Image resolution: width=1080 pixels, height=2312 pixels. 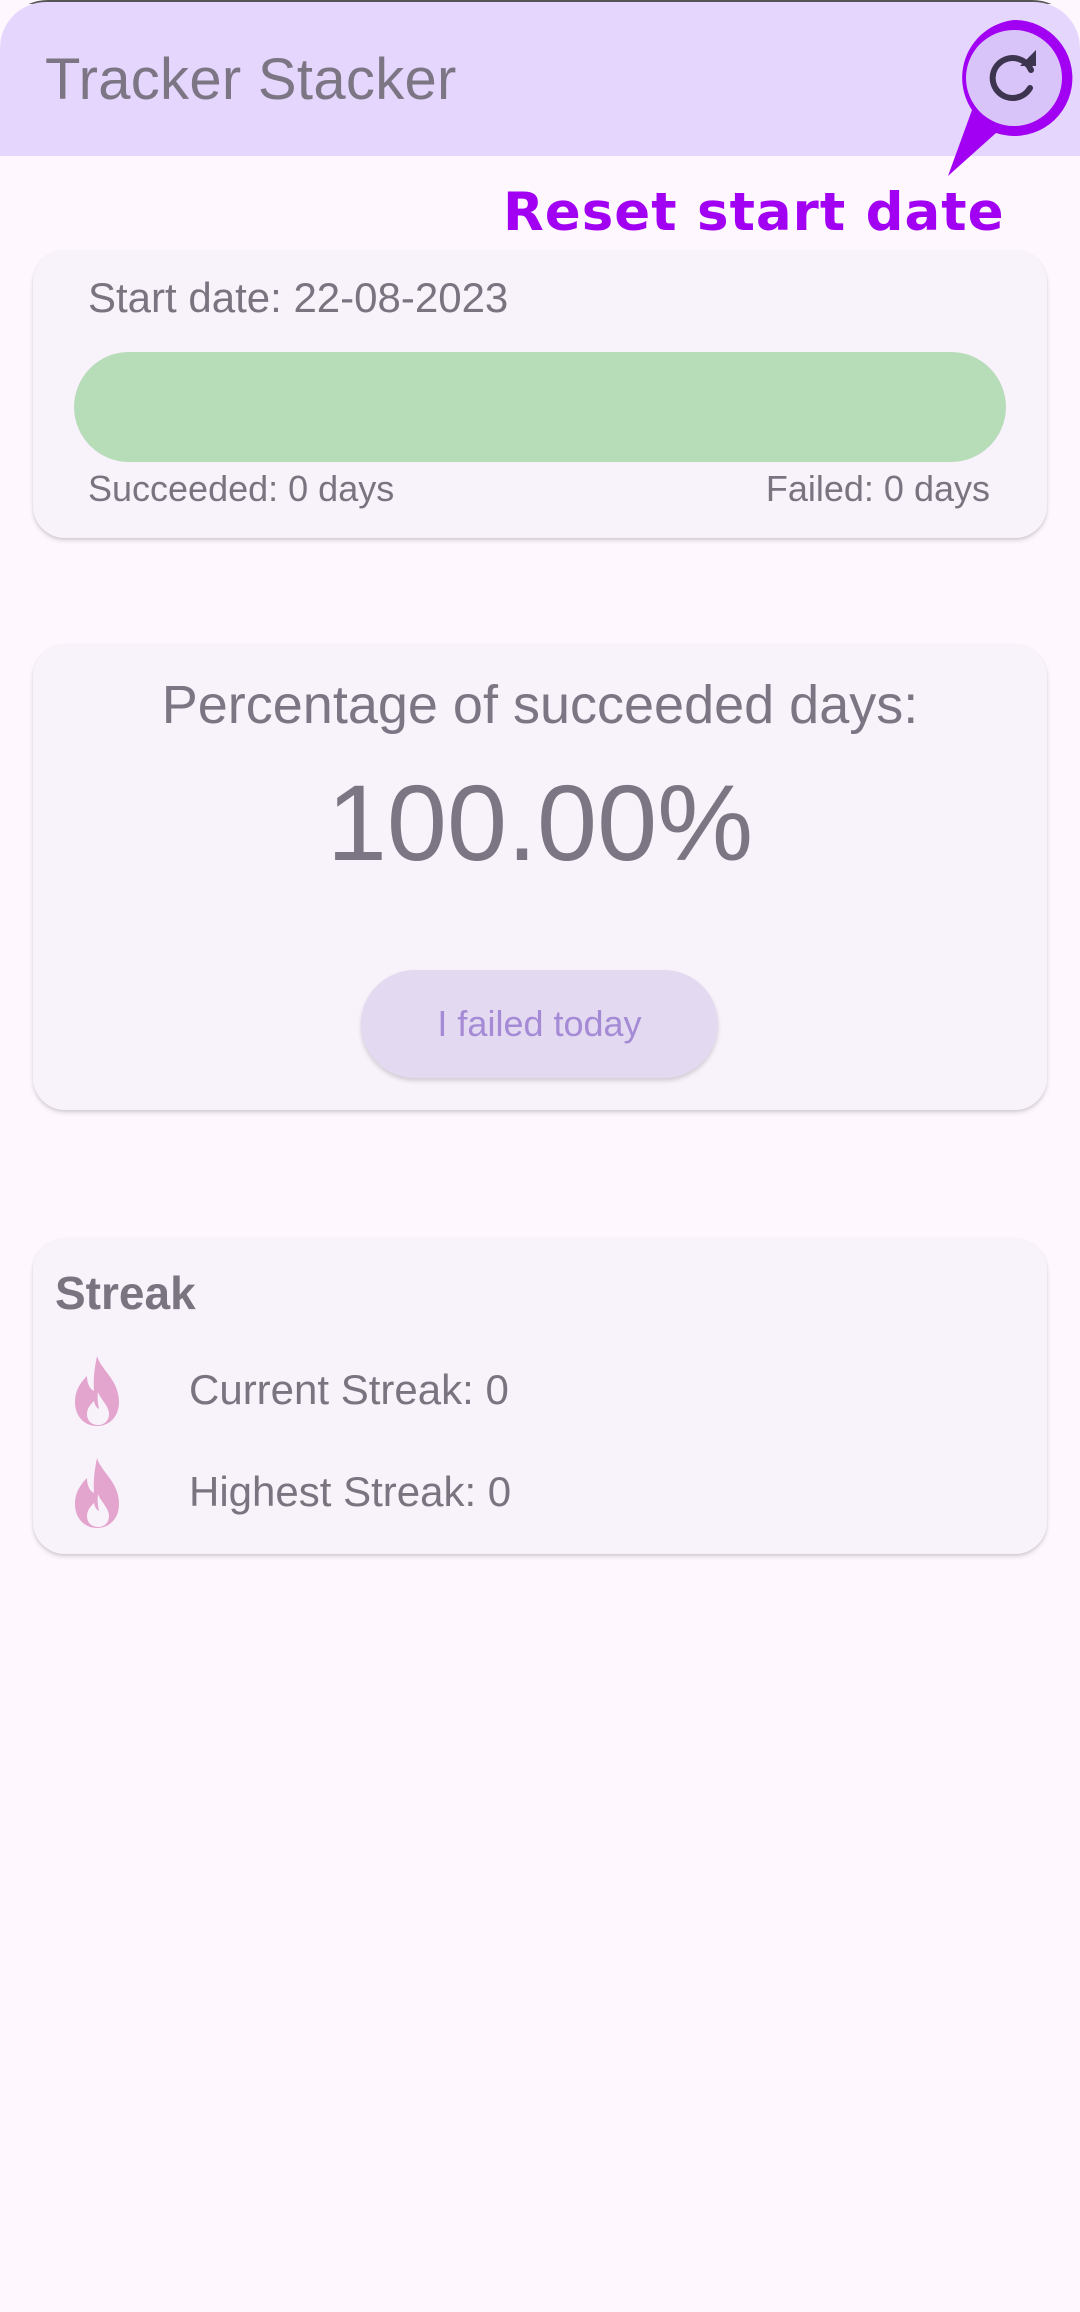 I want to click on percentage-heading: Percentage of succeeded days:, so click(x=540, y=705).